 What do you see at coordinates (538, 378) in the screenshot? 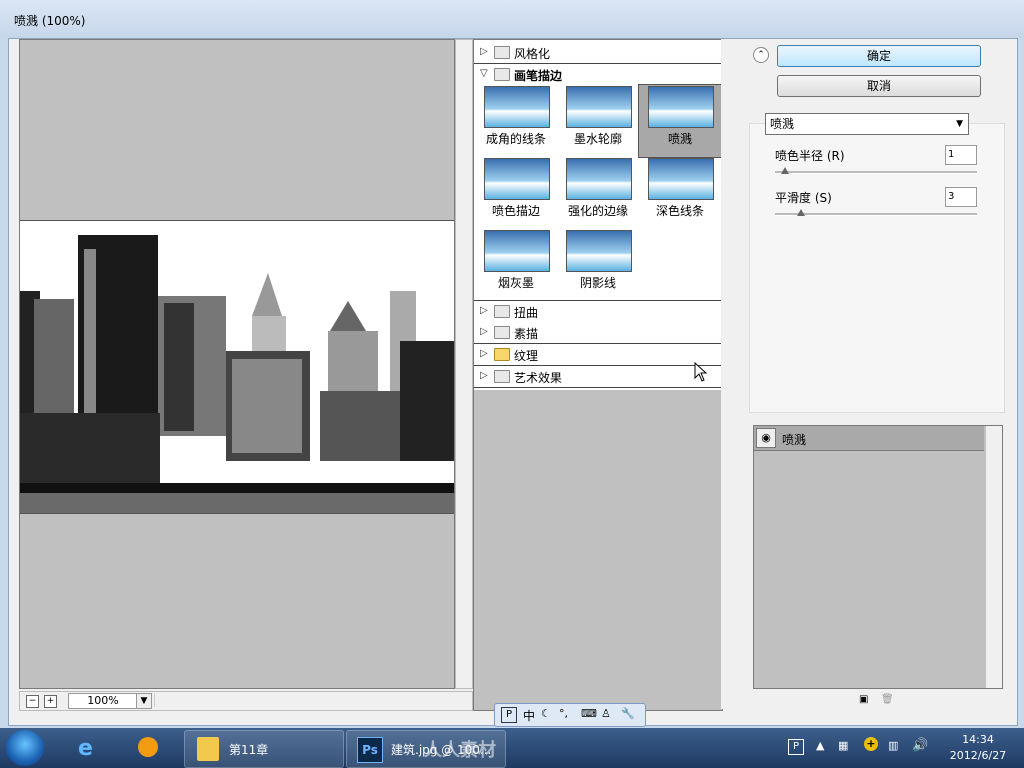
I see `category-label: 艺术效果` at bounding box center [538, 378].